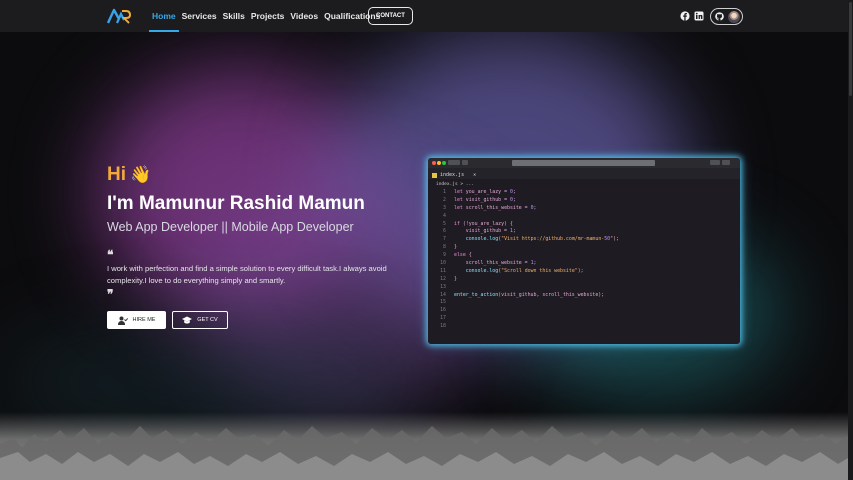  I want to click on nav-link-home: Home, so click(164, 16).